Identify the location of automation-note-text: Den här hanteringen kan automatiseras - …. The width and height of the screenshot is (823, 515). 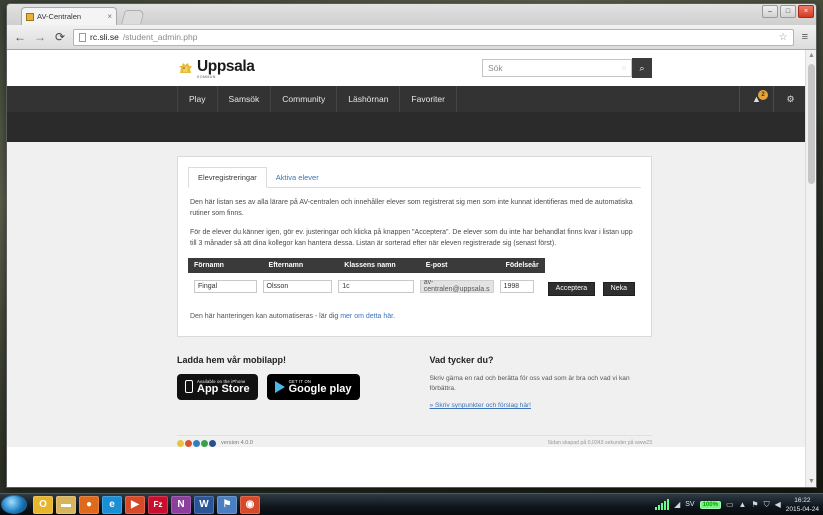
(265, 316).